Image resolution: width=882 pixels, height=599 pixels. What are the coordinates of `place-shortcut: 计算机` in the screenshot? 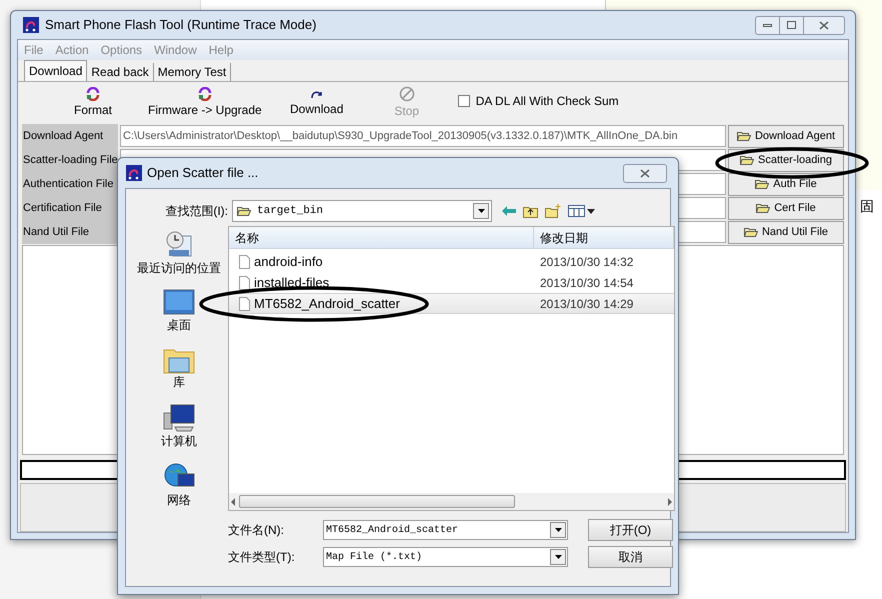 It's located at (179, 425).